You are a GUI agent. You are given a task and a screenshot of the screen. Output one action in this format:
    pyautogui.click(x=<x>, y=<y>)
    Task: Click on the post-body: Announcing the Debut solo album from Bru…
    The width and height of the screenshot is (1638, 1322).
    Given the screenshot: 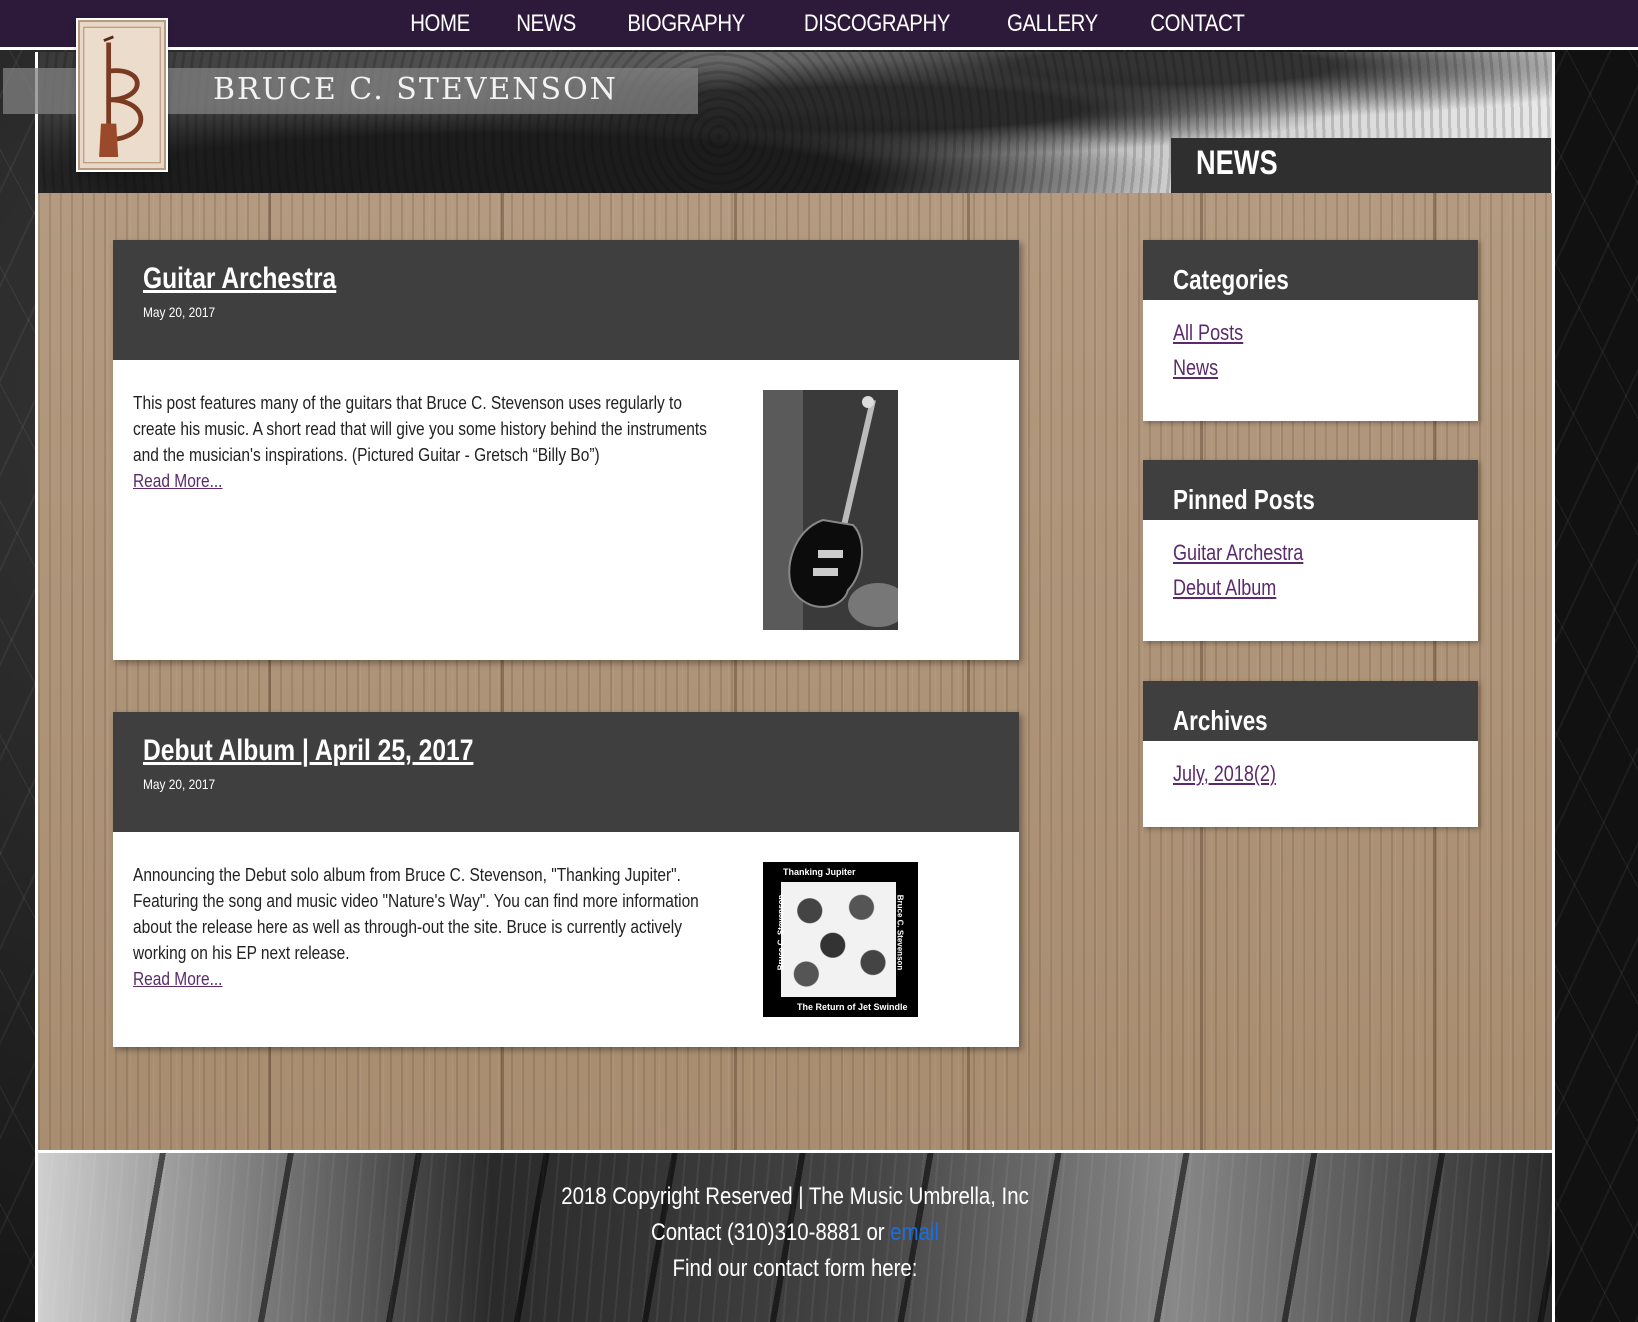 What is the action you would take?
    pyautogui.click(x=566, y=939)
    